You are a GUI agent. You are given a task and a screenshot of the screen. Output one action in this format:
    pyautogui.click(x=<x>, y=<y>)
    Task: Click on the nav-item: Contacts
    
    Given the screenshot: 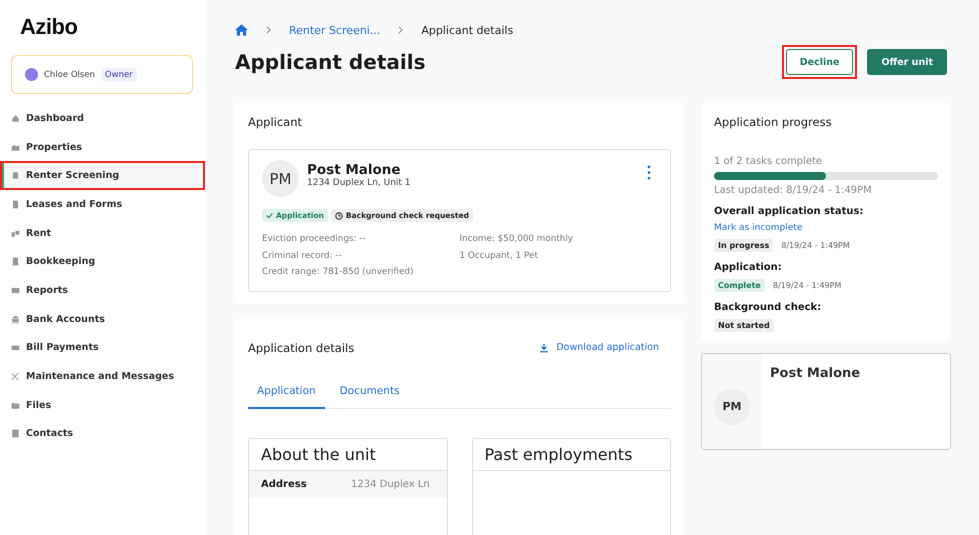 What is the action you would take?
    pyautogui.click(x=102, y=434)
    